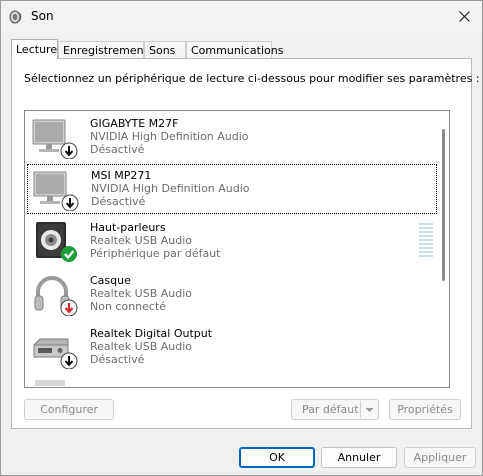 The width and height of the screenshot is (483, 476). I want to click on device-name: MSI MP271, so click(121, 175).